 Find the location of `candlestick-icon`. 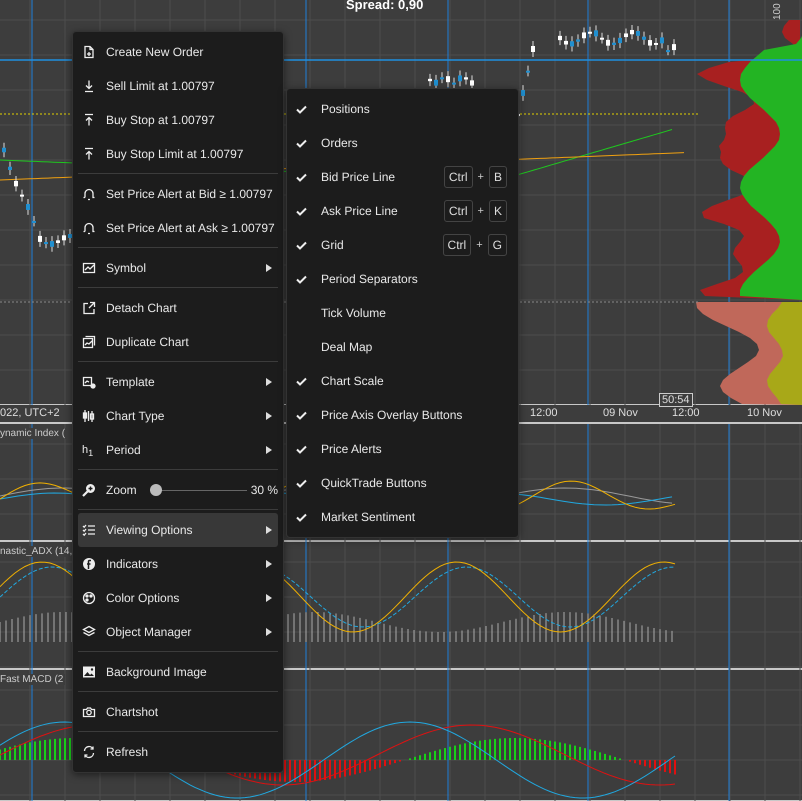

candlestick-icon is located at coordinates (89, 416).